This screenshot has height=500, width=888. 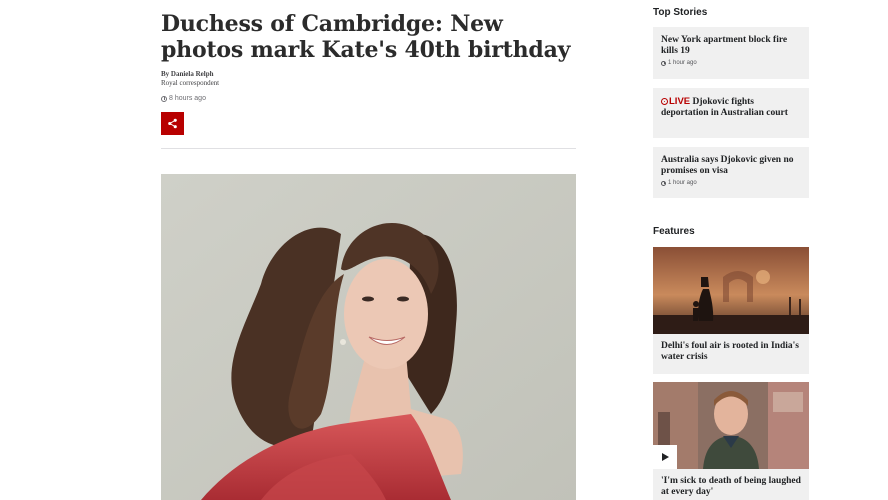 What do you see at coordinates (674, 231) in the screenshot?
I see `features-heading: Features` at bounding box center [674, 231].